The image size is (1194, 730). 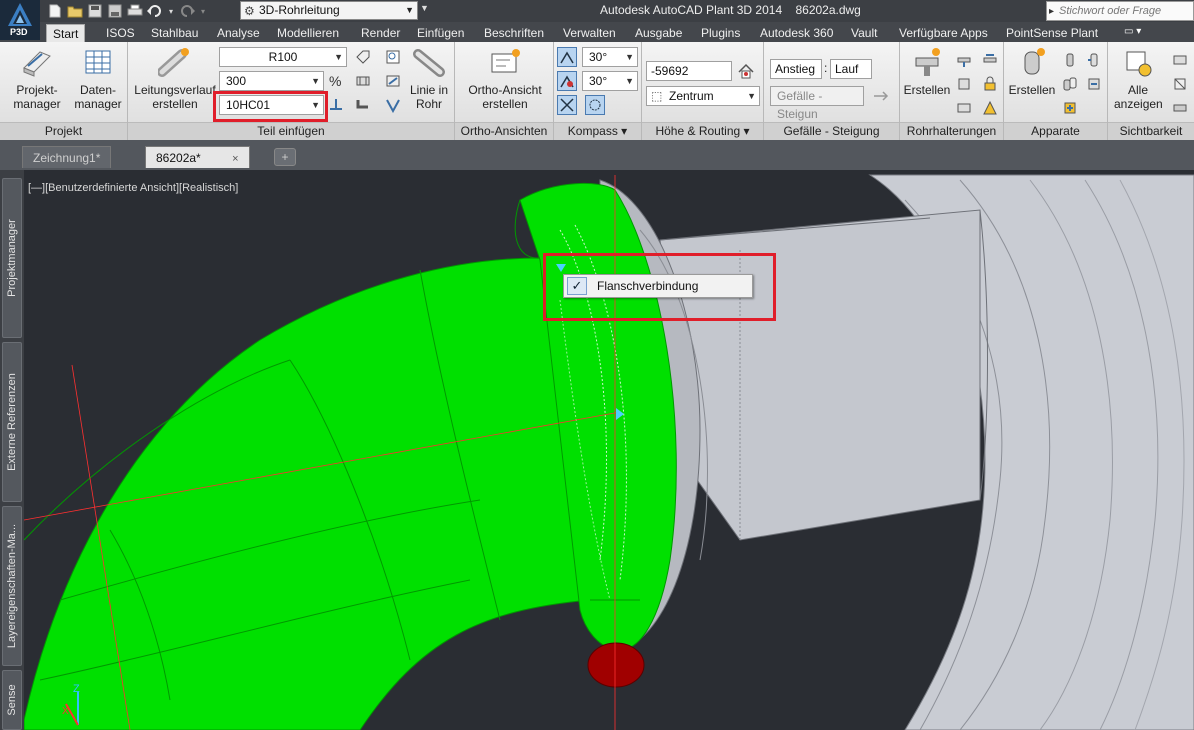 What do you see at coordinates (689, 71) in the screenshot?
I see `elevation-input: -59692` at bounding box center [689, 71].